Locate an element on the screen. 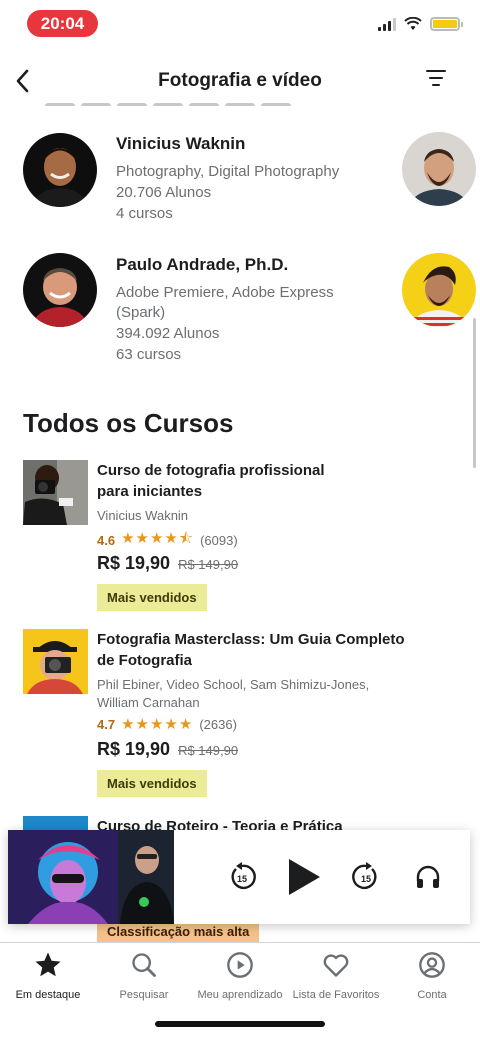 Image resolution: width=480 pixels, height=1038 pixels. play-button is located at coordinates (304, 877).